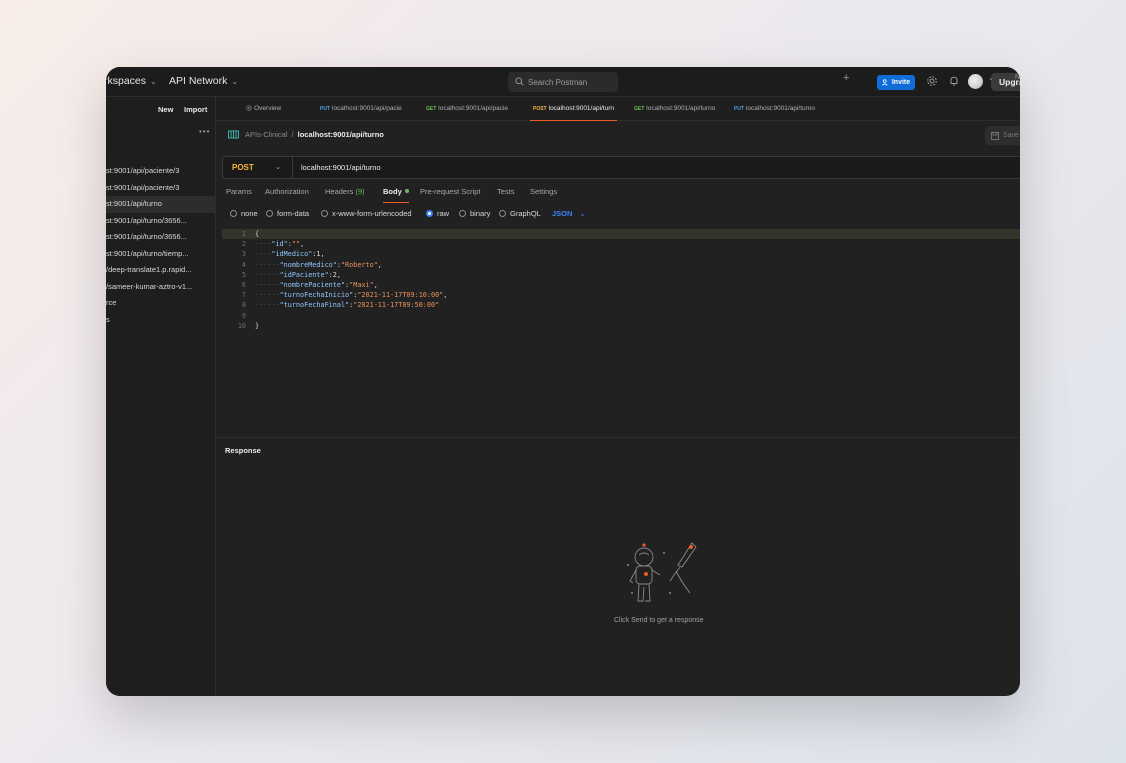  What do you see at coordinates (540, 109) in the screenshot?
I see `tab-method: POST` at bounding box center [540, 109].